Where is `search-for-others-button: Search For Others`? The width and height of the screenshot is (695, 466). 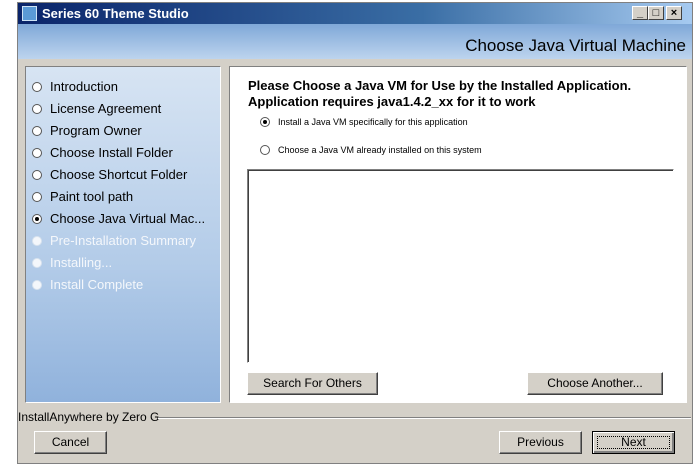
search-for-others-button: Search For Others is located at coordinates (312, 383).